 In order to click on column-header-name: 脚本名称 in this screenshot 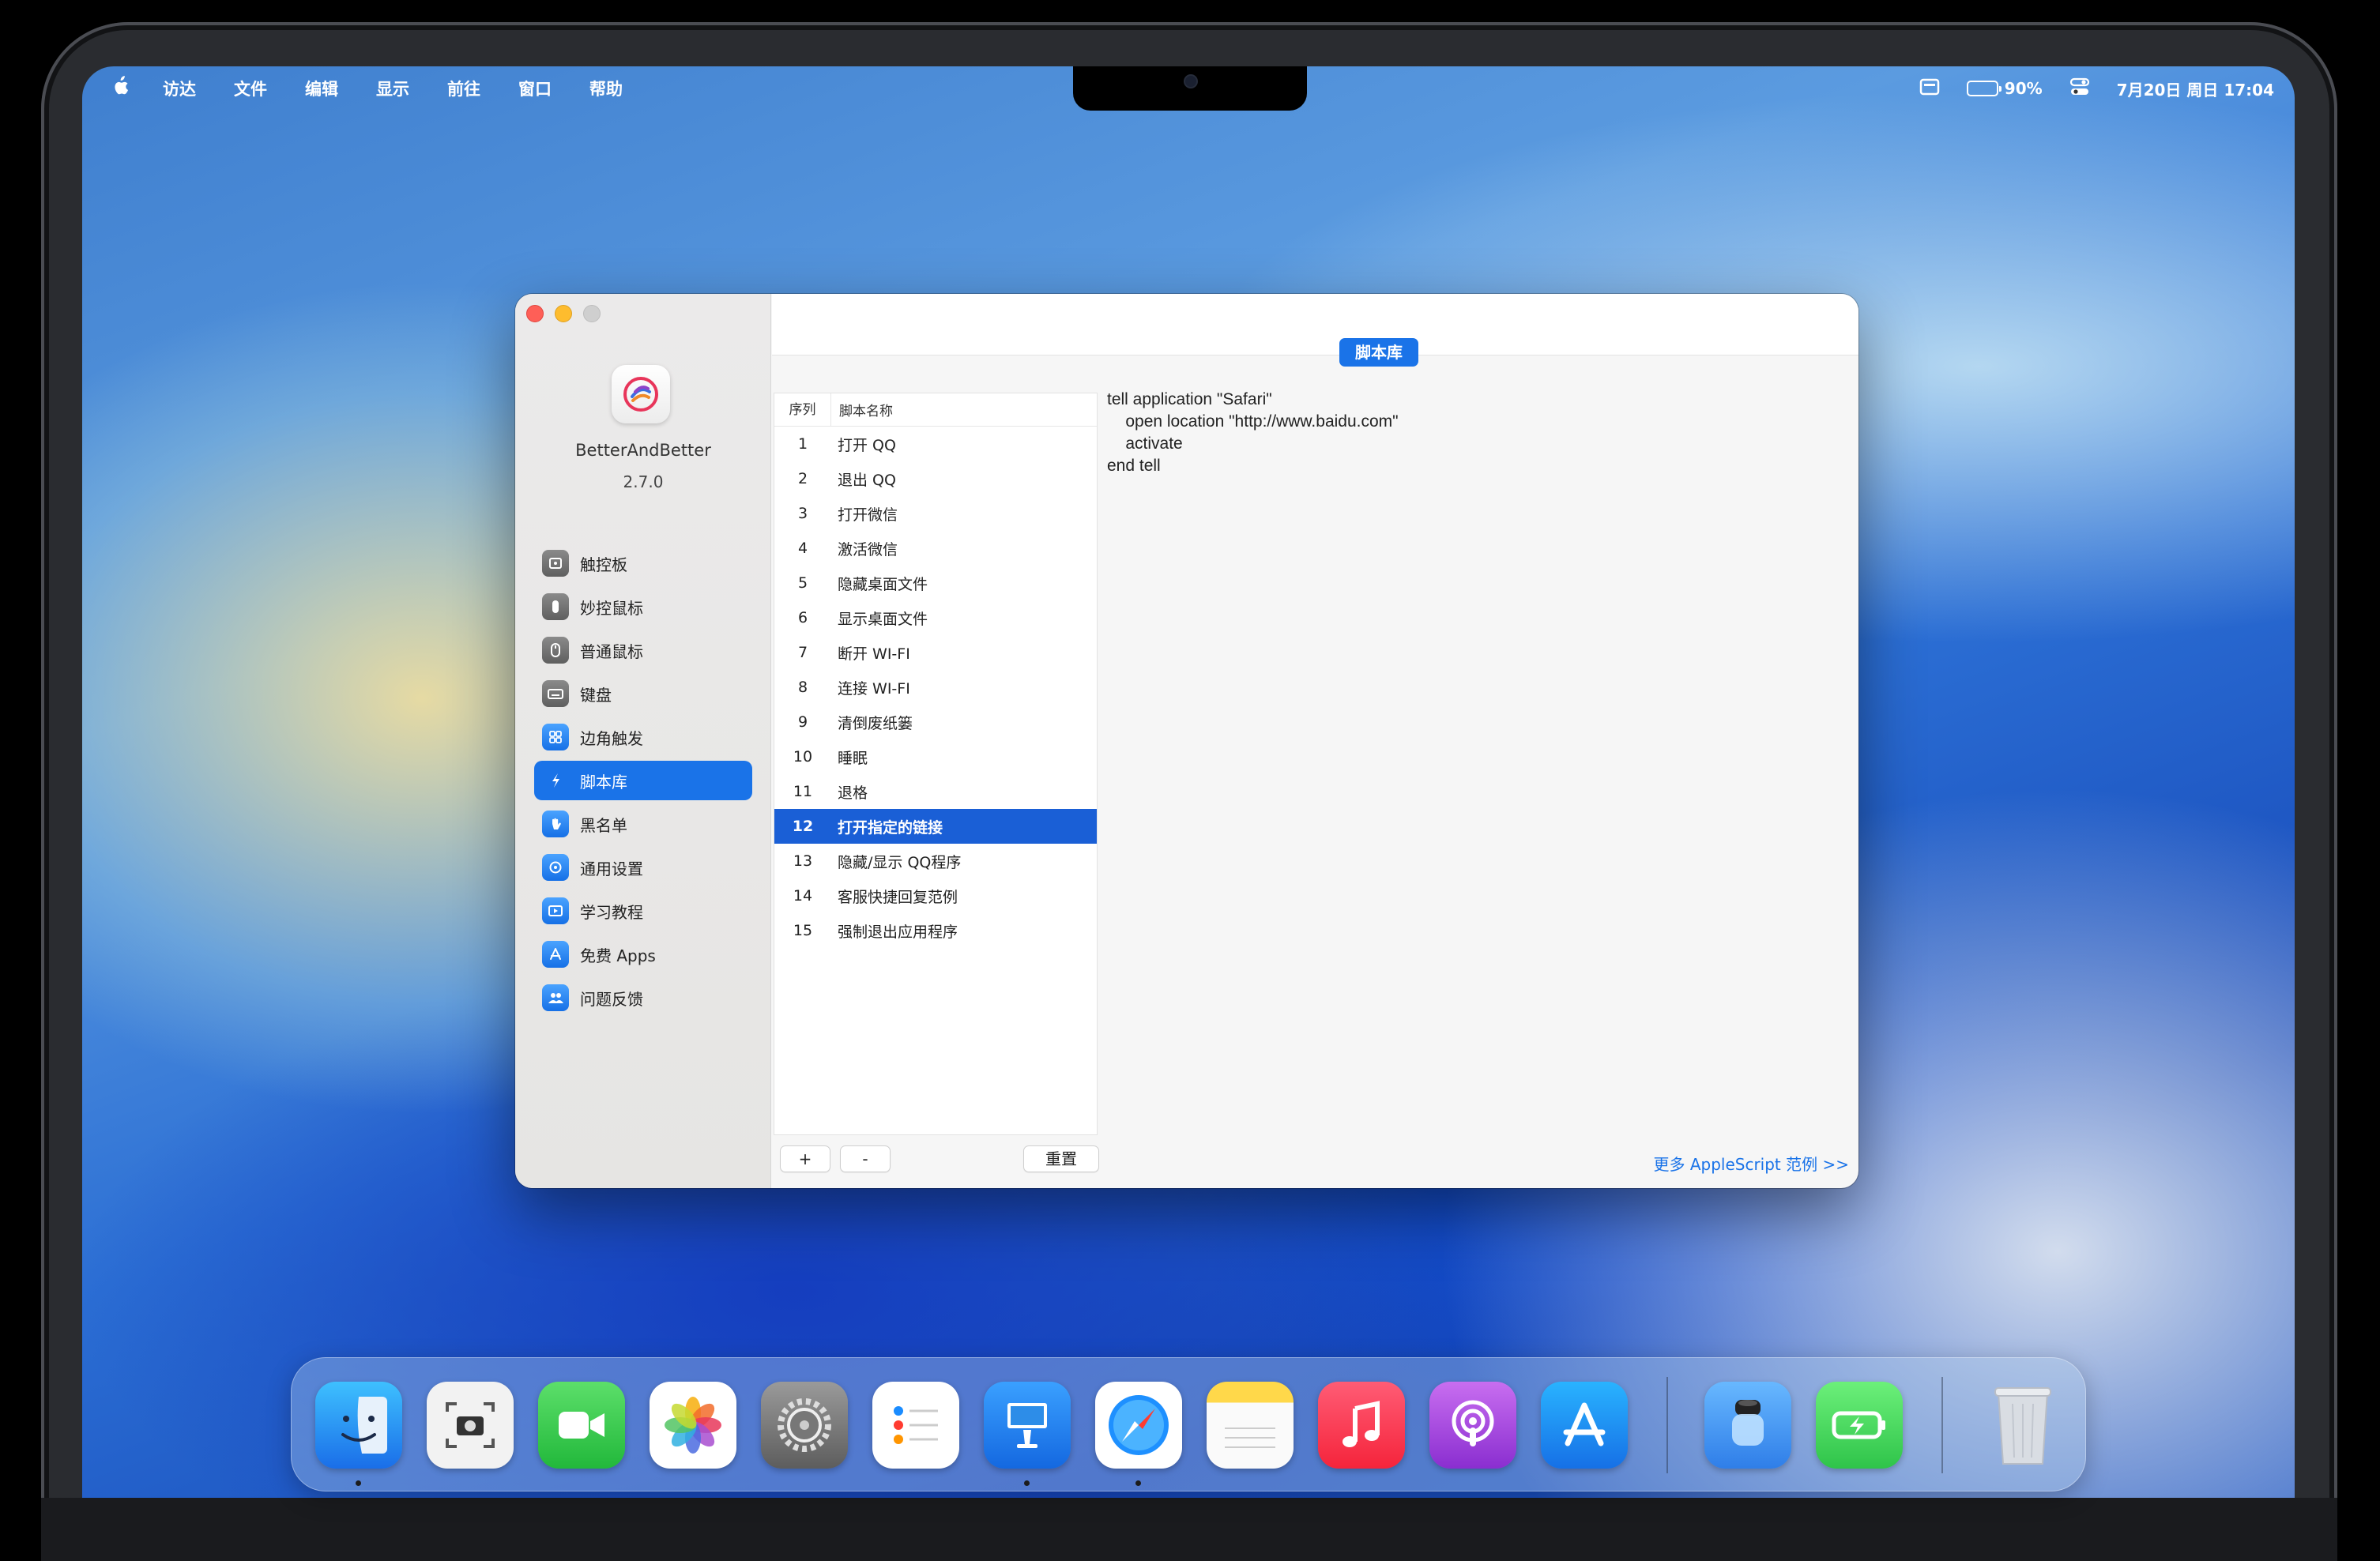, I will do `click(862, 409)`.